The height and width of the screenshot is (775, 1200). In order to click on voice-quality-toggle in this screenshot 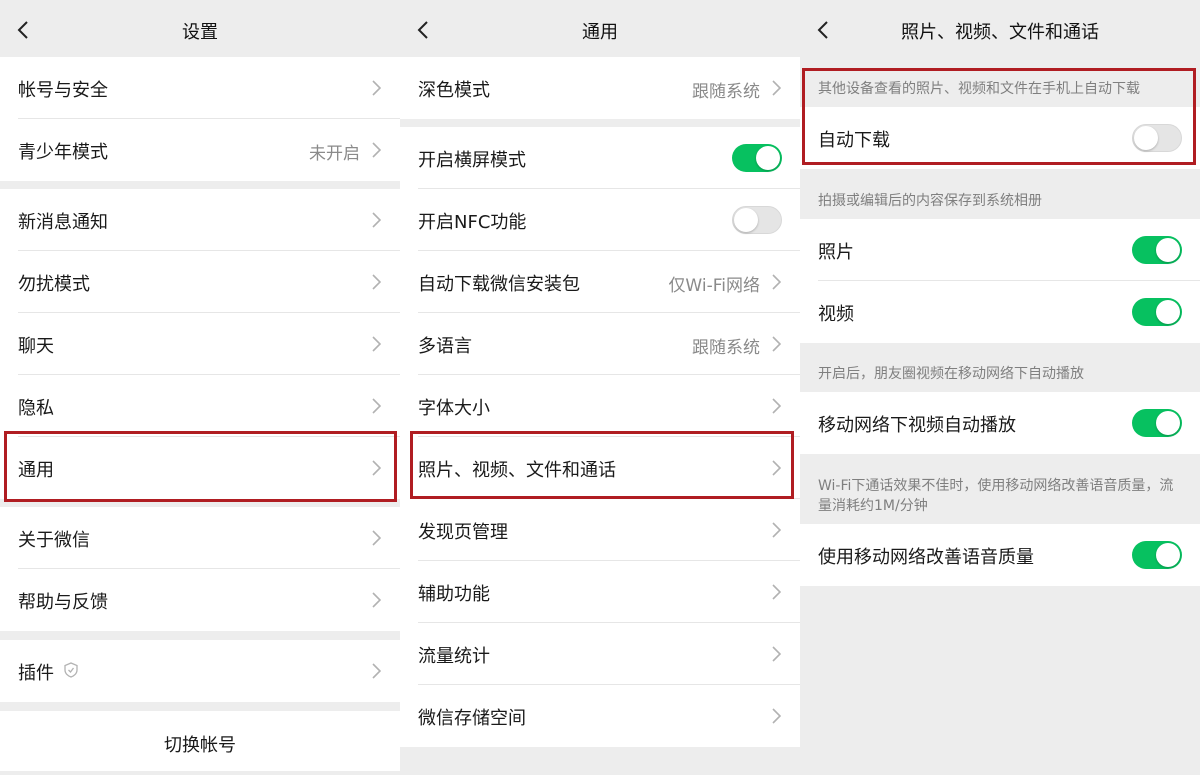, I will do `click(1157, 555)`.